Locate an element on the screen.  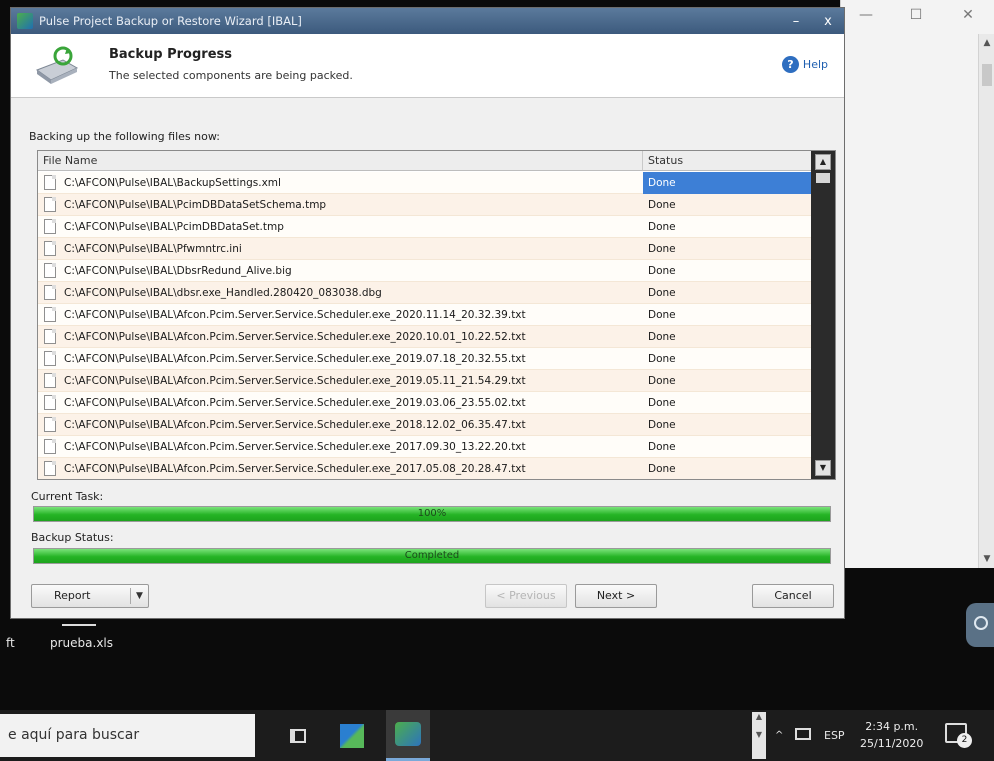
network-icon is located at coordinates (803, 734).